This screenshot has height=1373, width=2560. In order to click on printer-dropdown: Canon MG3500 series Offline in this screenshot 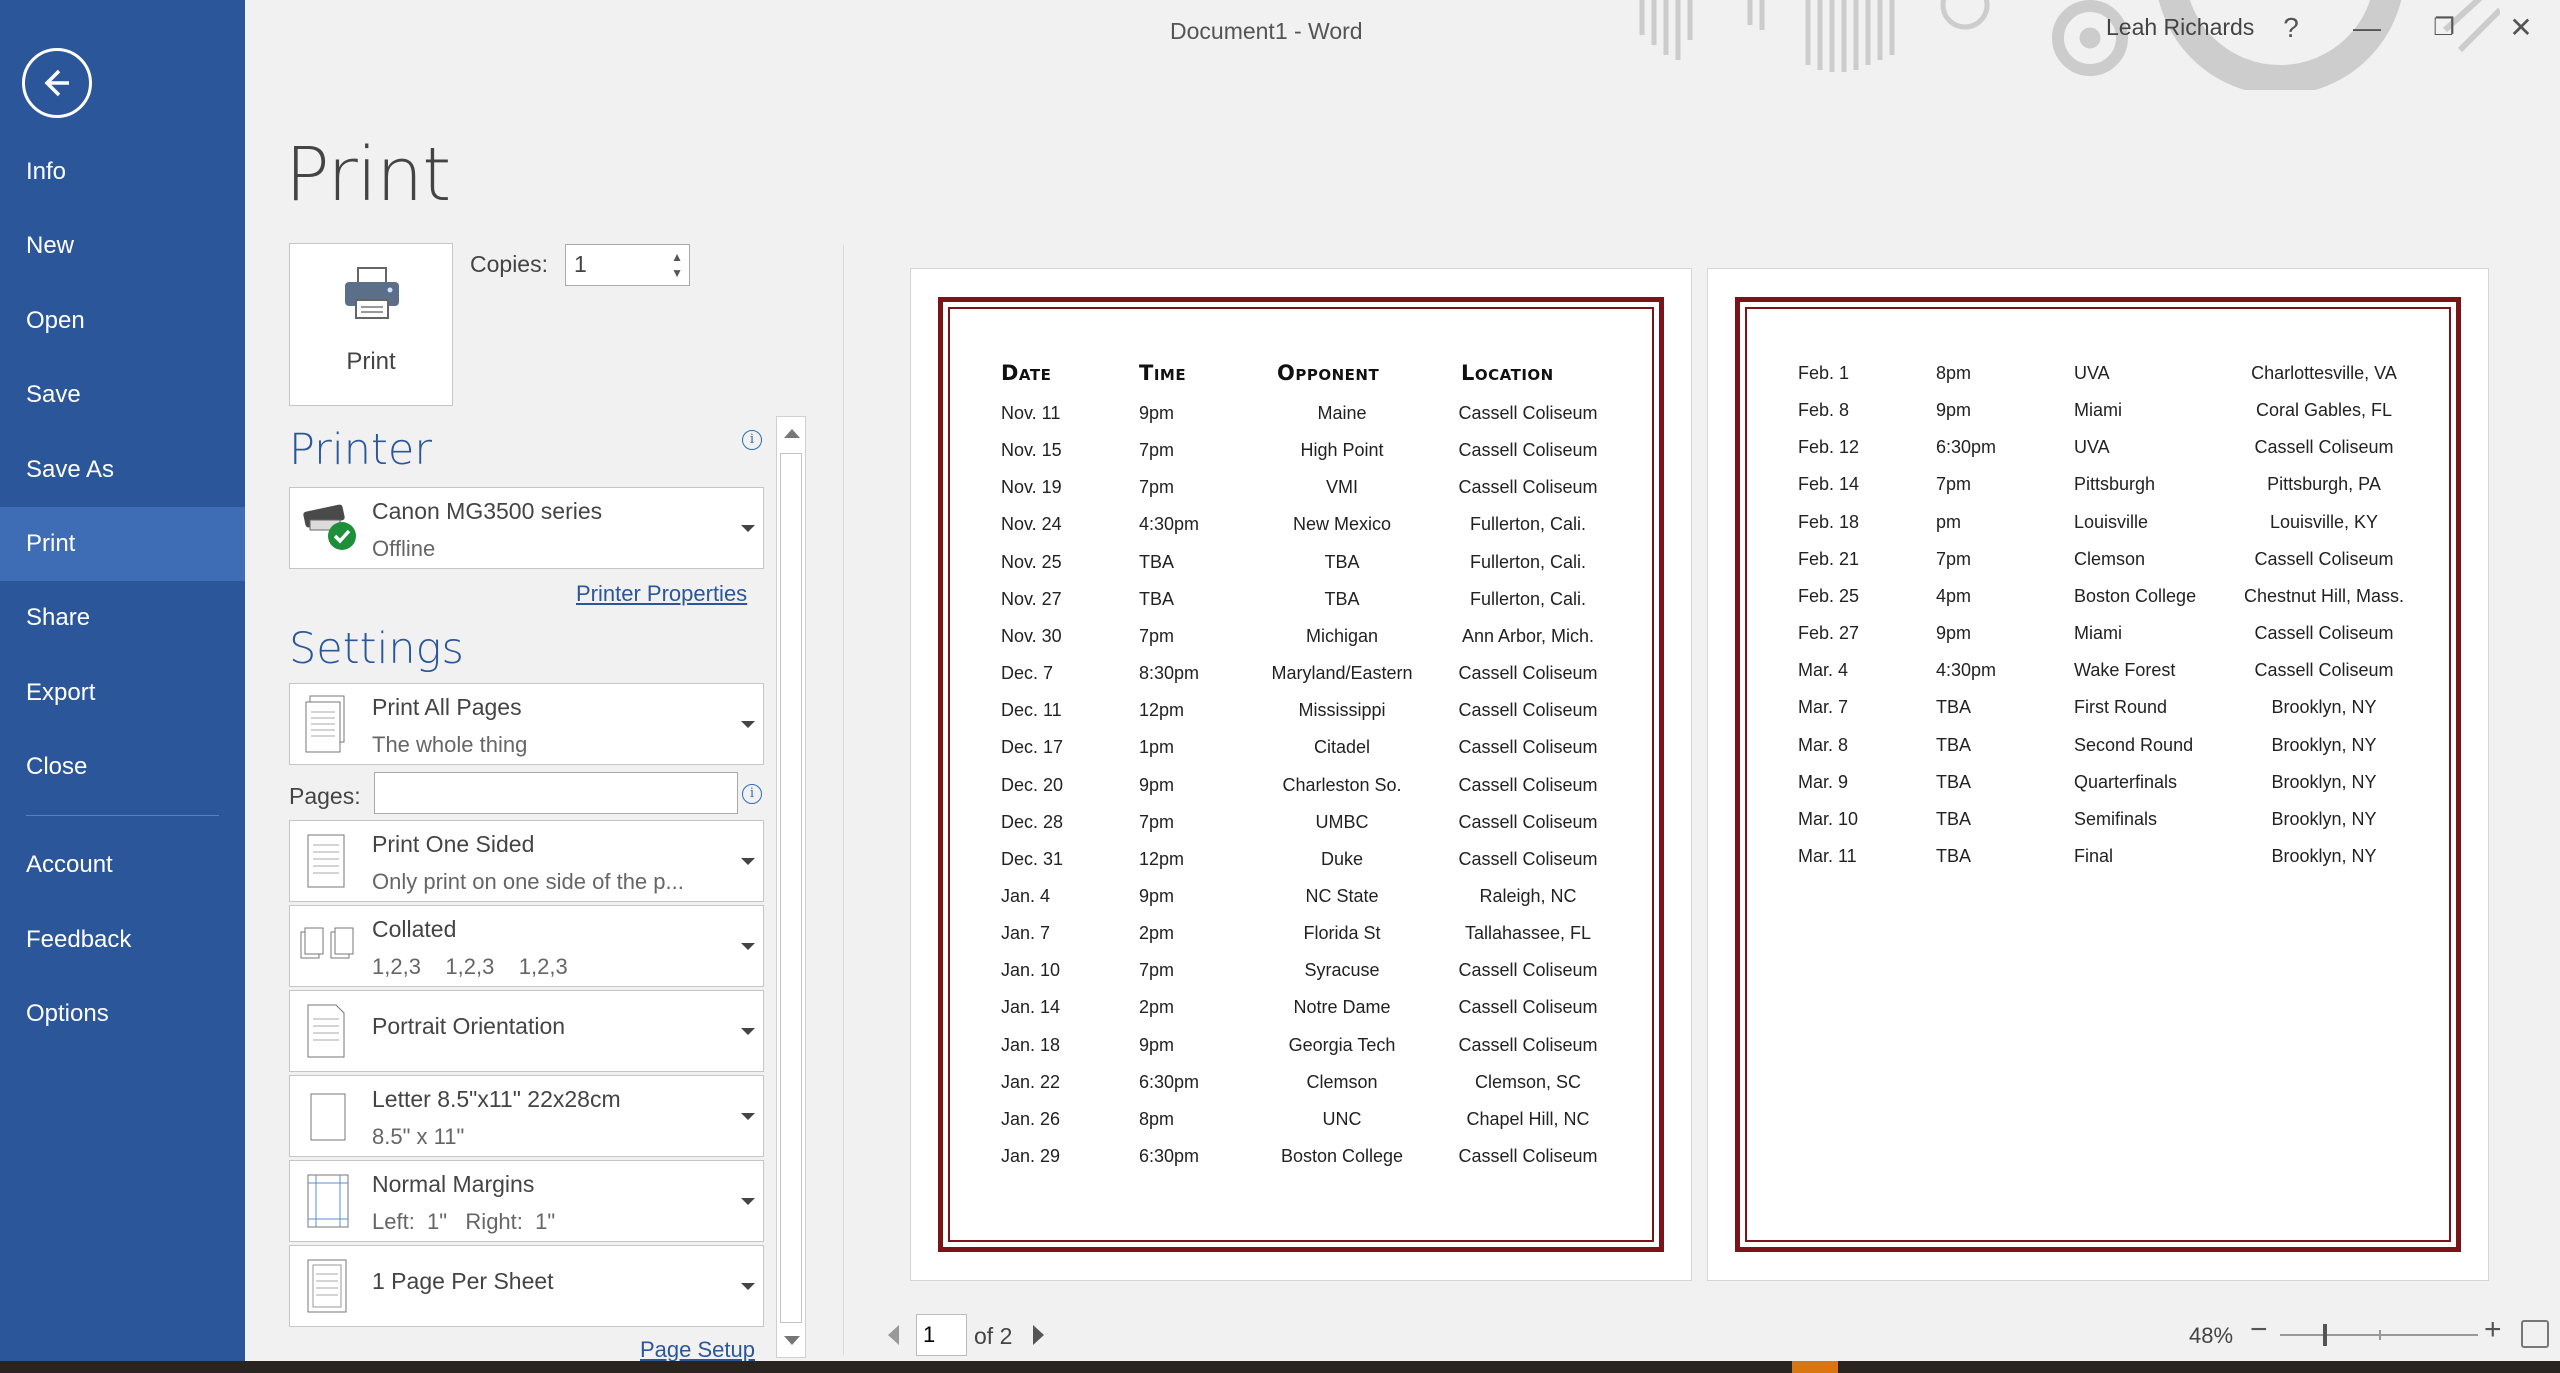, I will do `click(526, 528)`.